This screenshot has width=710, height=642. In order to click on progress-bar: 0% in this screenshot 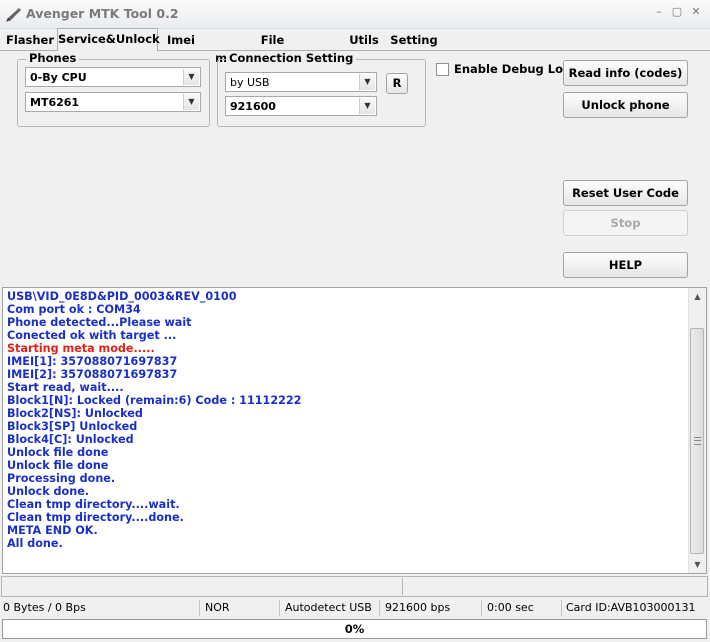, I will do `click(354, 629)`.